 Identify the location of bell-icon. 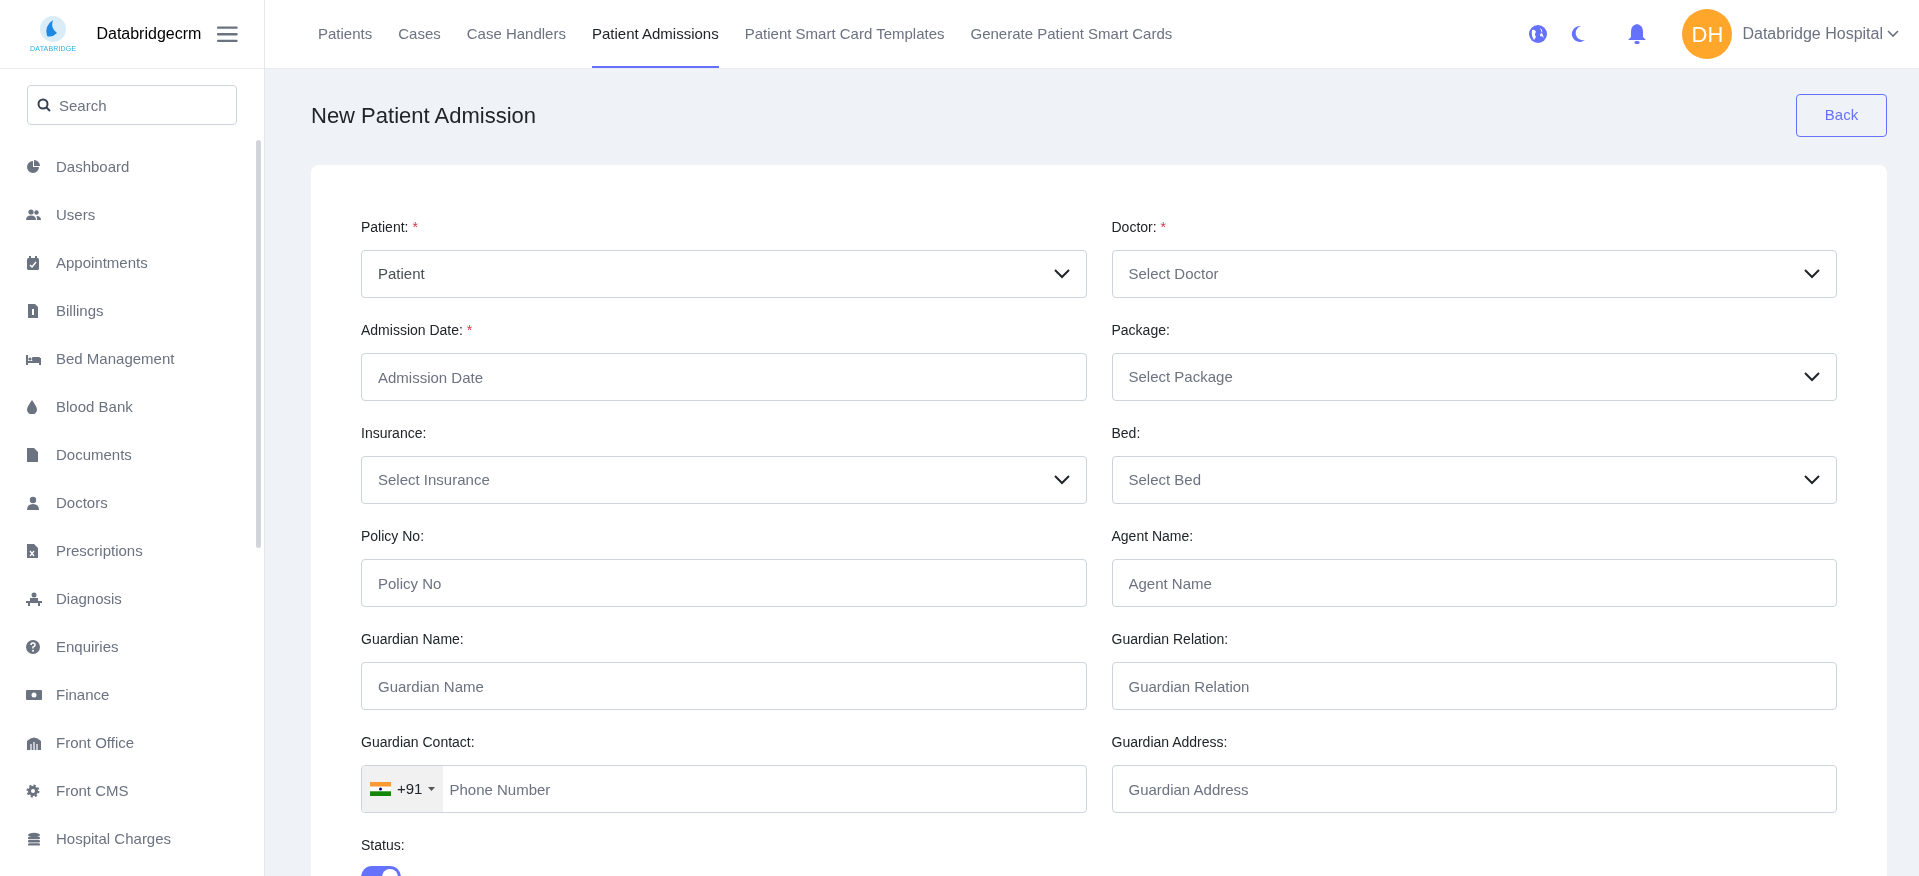
(1637, 34).